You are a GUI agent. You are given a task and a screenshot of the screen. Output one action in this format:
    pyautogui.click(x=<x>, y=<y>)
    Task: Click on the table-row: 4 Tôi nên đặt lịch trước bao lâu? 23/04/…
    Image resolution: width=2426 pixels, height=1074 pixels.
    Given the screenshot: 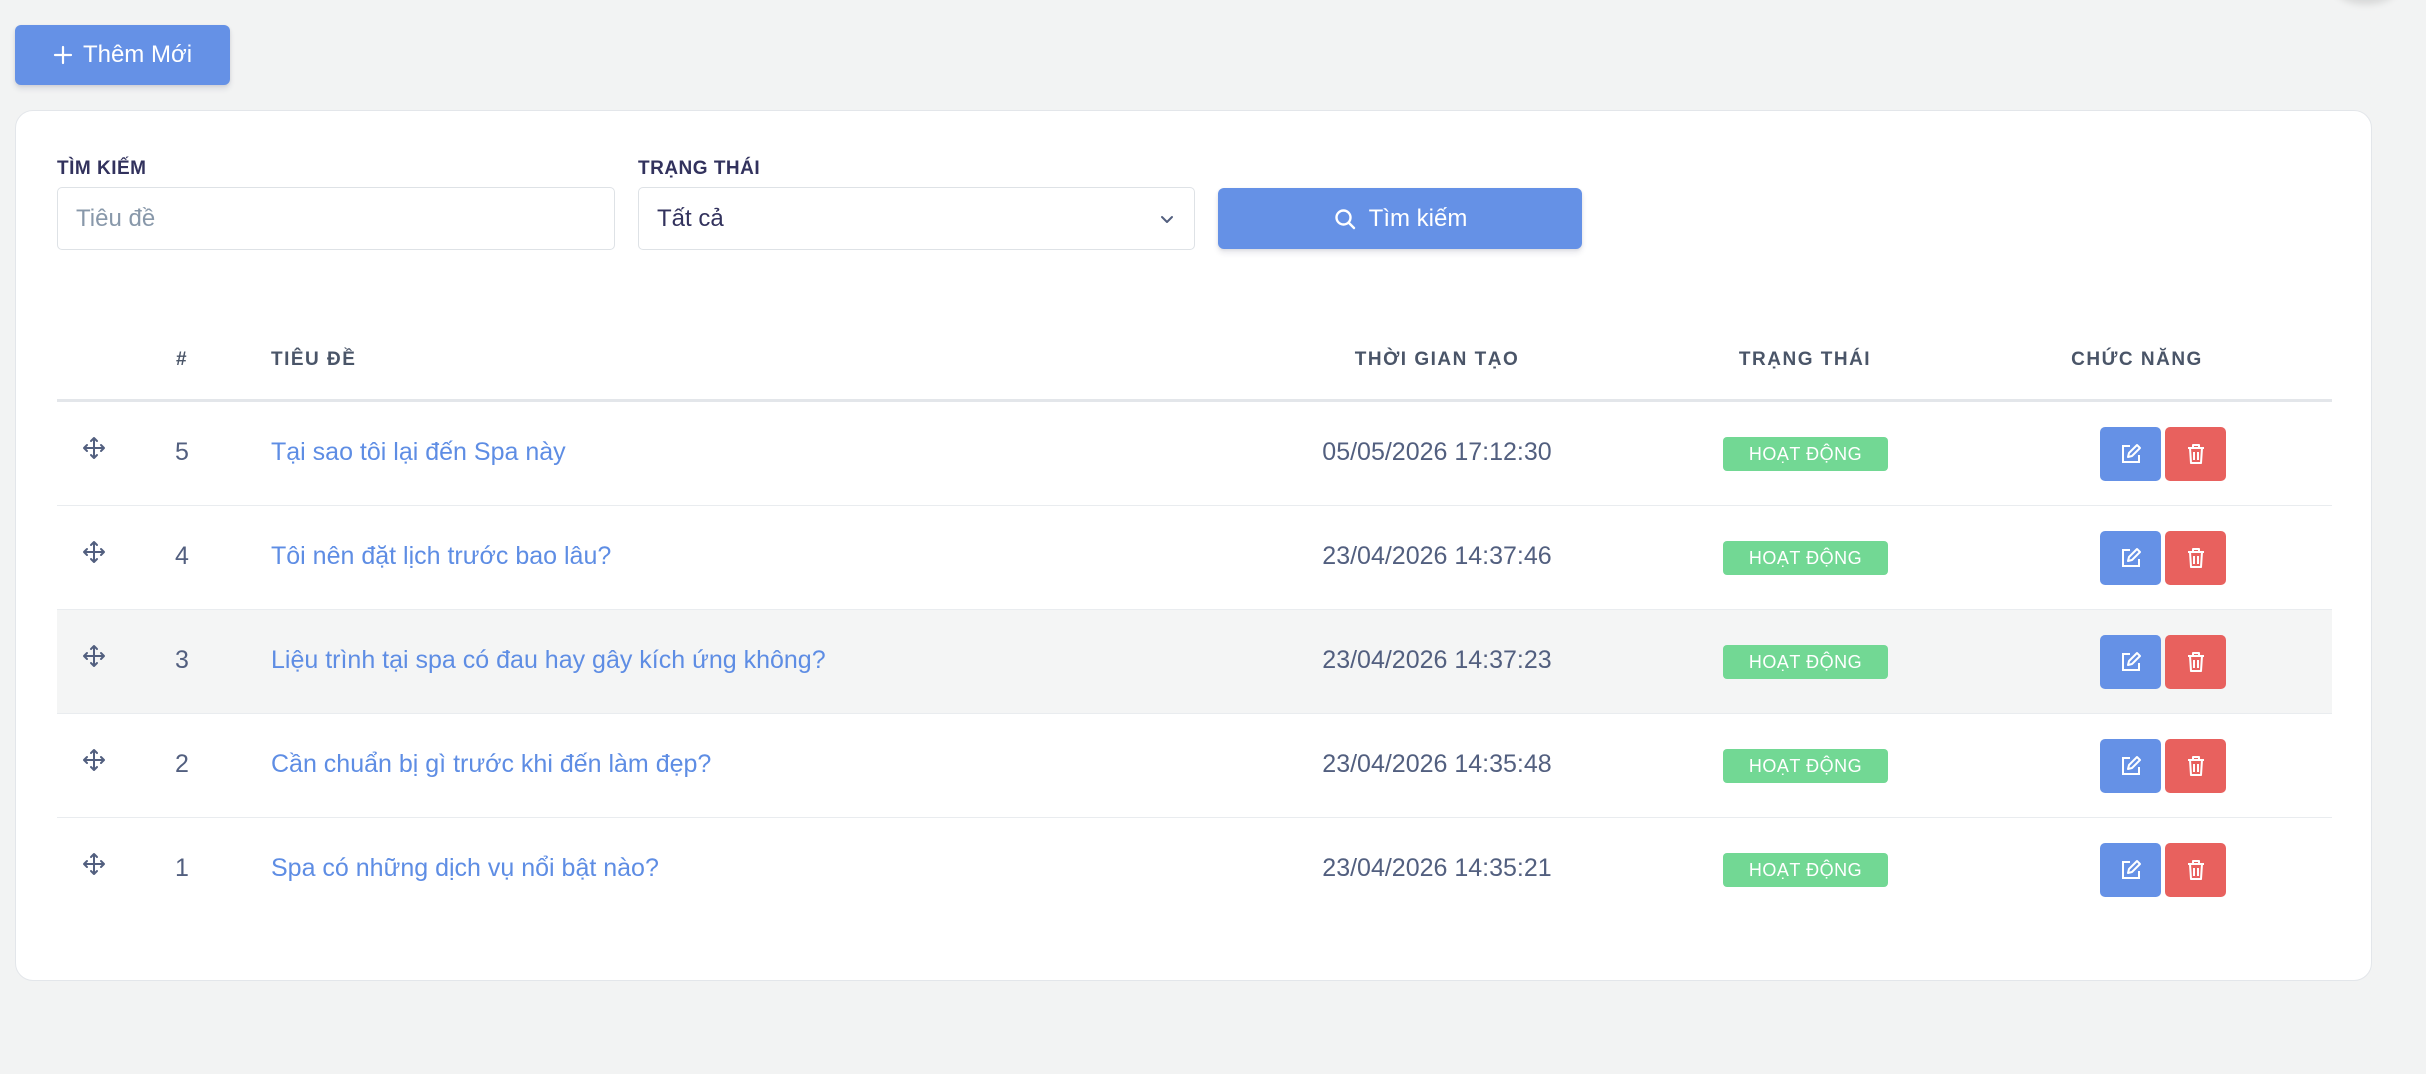 What is the action you would take?
    pyautogui.click(x=1194, y=558)
    